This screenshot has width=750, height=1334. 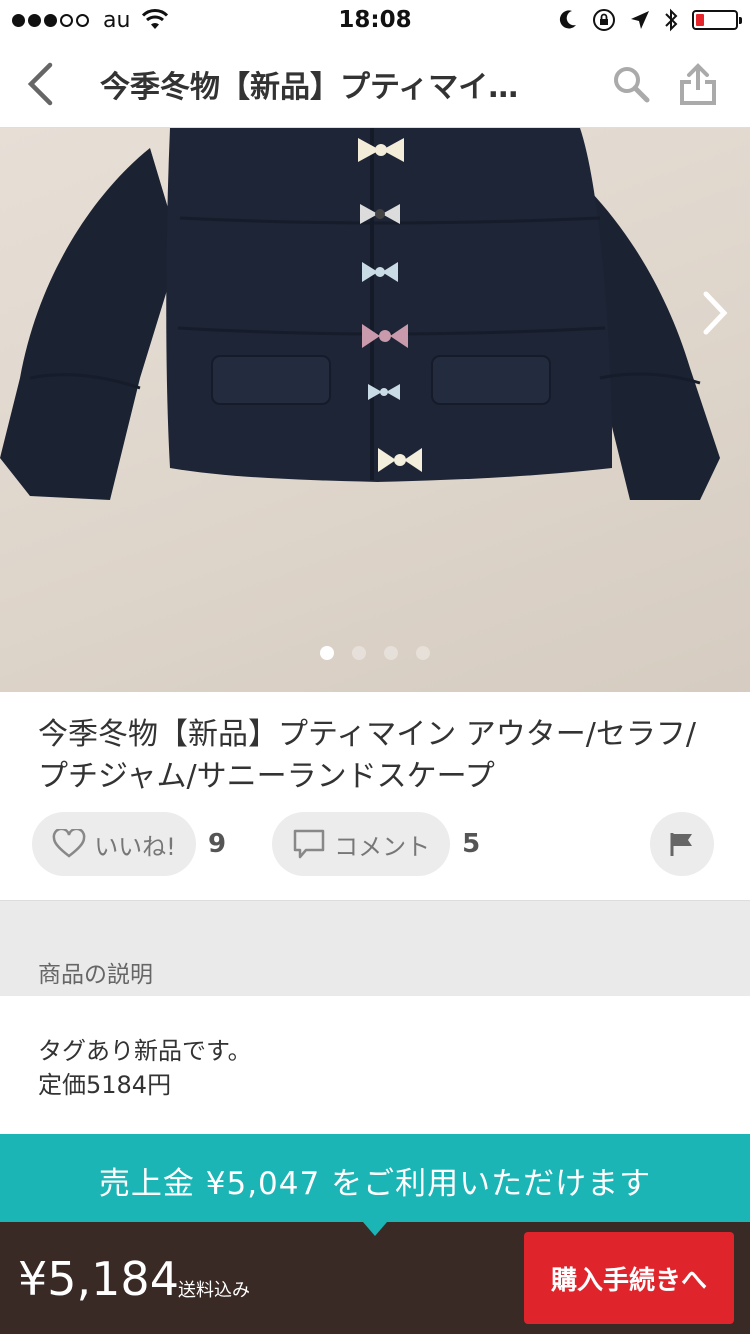 What do you see at coordinates (69, 843) in the screenshot?
I see `heart-icon` at bounding box center [69, 843].